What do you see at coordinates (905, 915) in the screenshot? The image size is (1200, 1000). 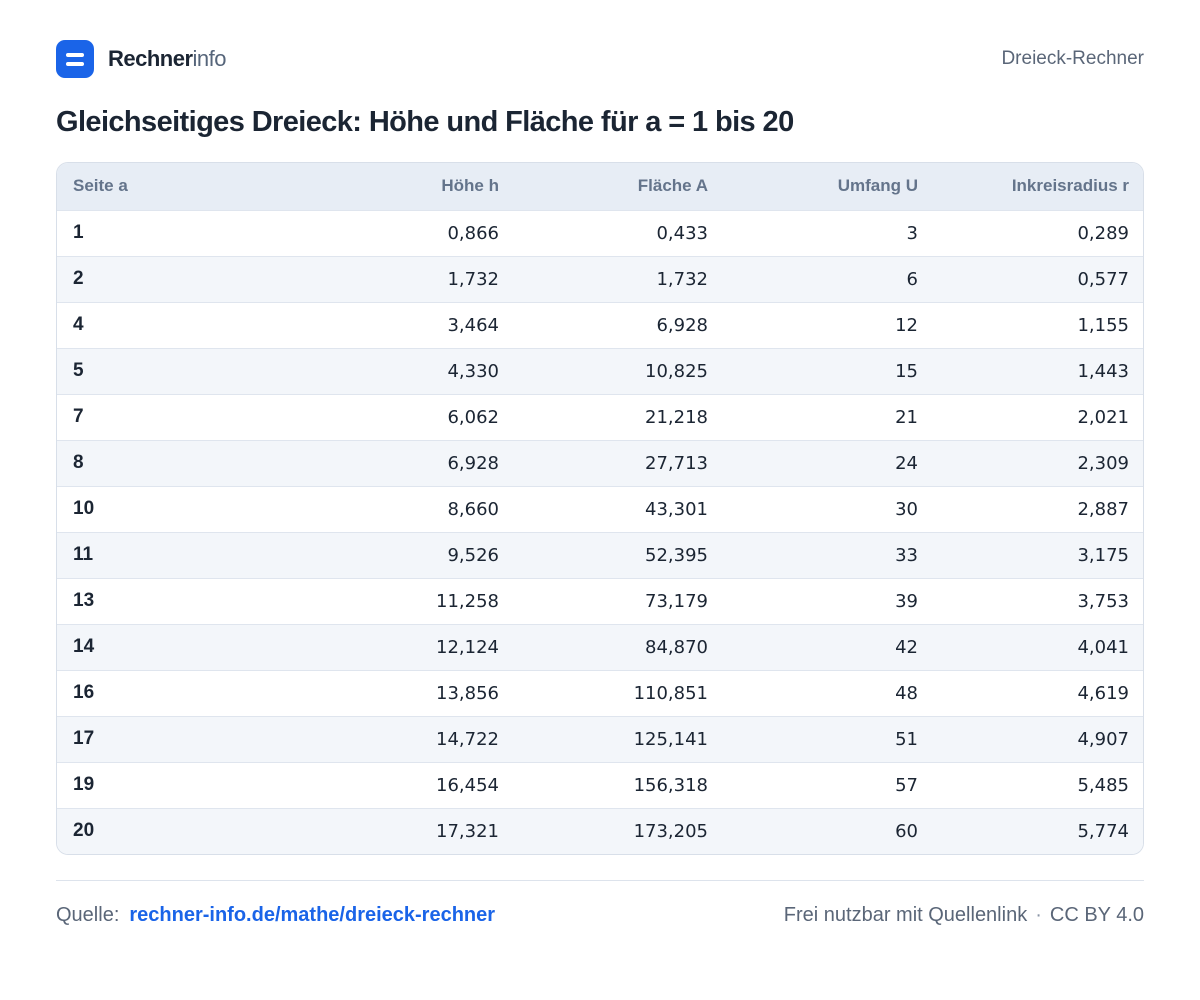 I see `license-text: Frei nutzbar mit Quellenlink` at bounding box center [905, 915].